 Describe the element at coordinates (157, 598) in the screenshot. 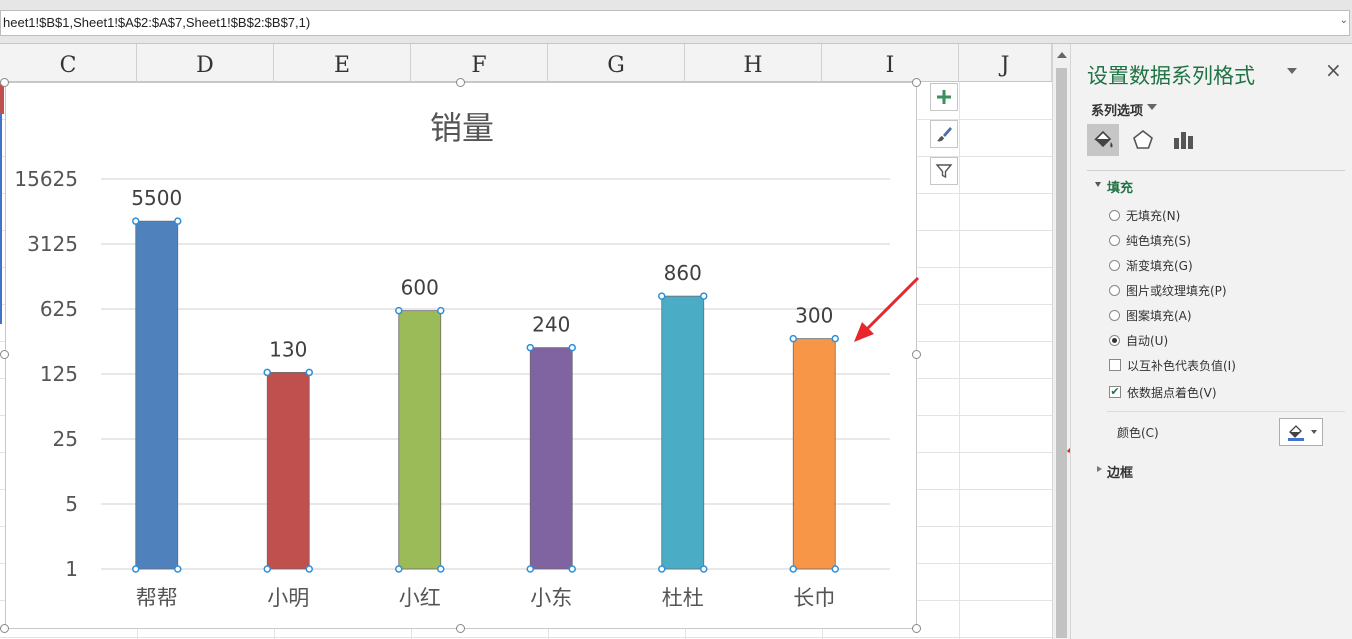

I see `category-label: 帮帮` at that location.